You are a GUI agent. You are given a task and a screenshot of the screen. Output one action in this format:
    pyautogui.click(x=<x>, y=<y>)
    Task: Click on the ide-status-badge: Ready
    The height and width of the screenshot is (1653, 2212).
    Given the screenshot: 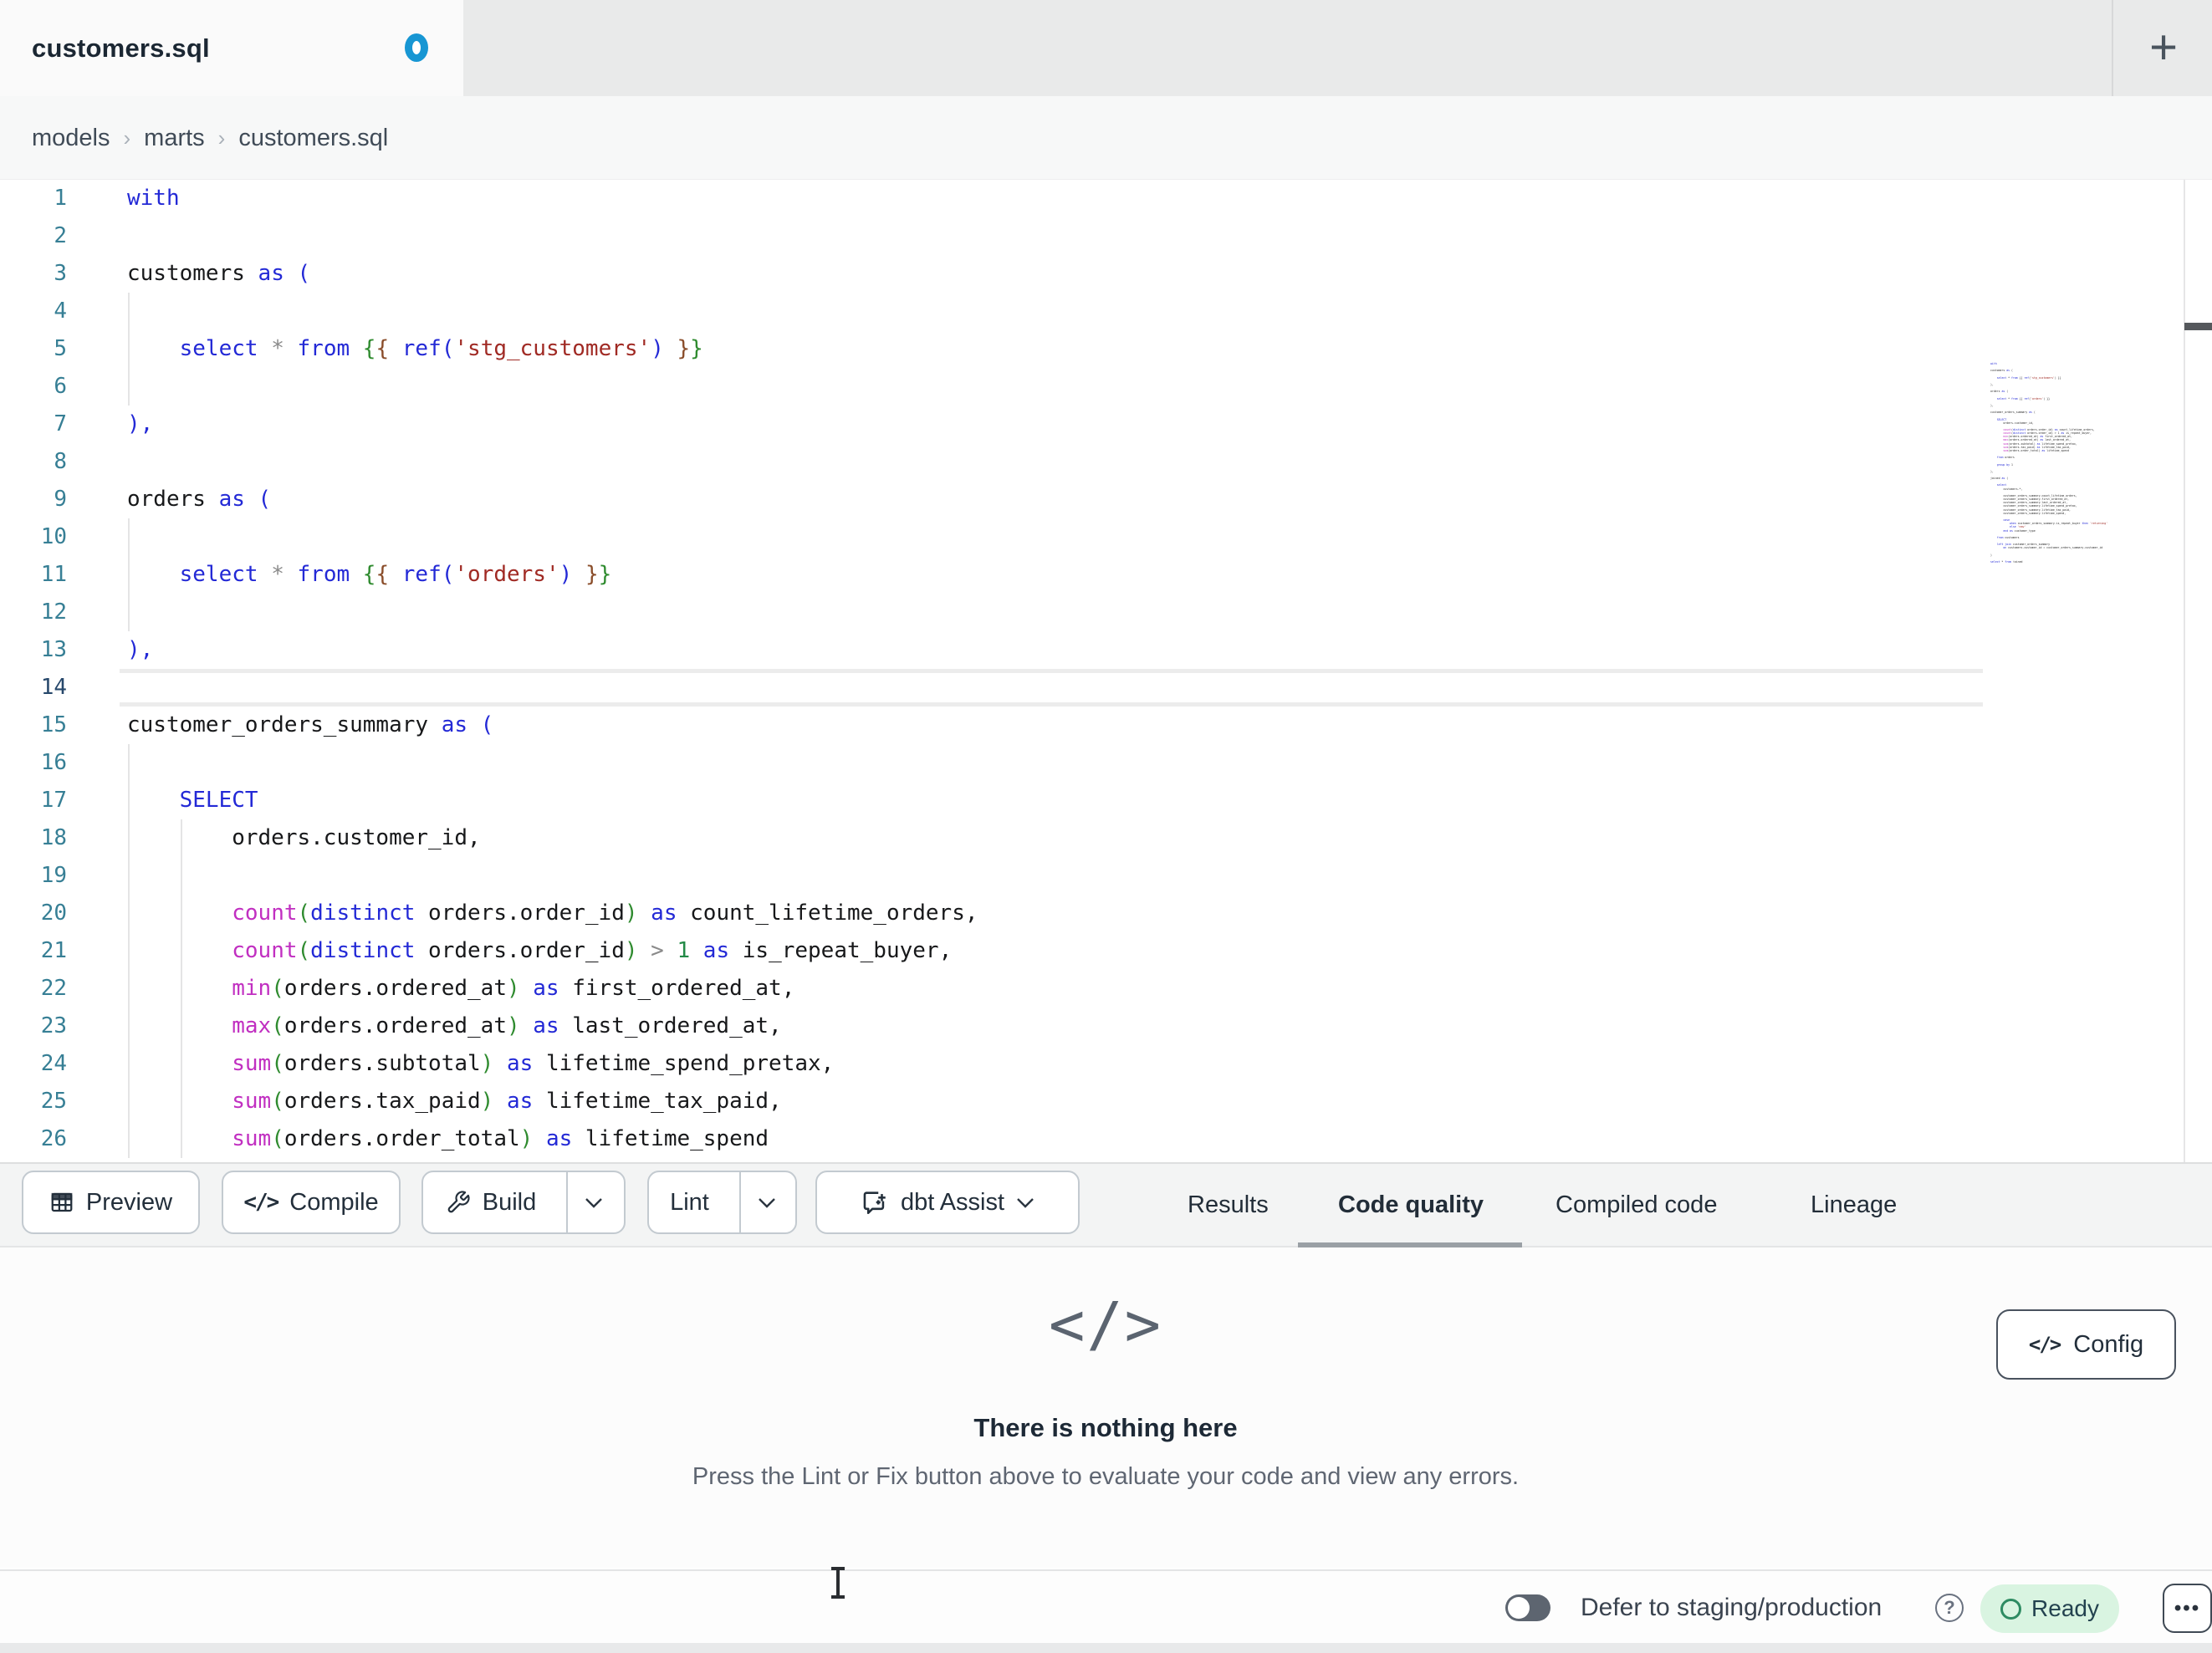 What is the action you would take?
    pyautogui.click(x=2050, y=1608)
    